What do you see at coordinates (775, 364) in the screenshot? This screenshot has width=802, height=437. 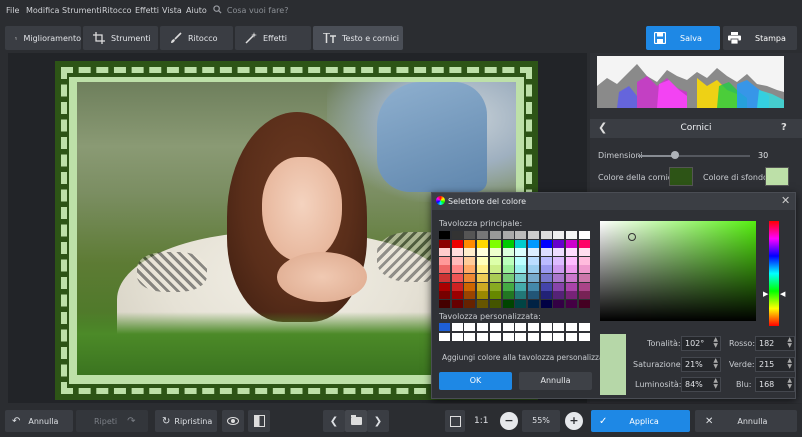 I see `green-input: 215 ▲ ▼` at bounding box center [775, 364].